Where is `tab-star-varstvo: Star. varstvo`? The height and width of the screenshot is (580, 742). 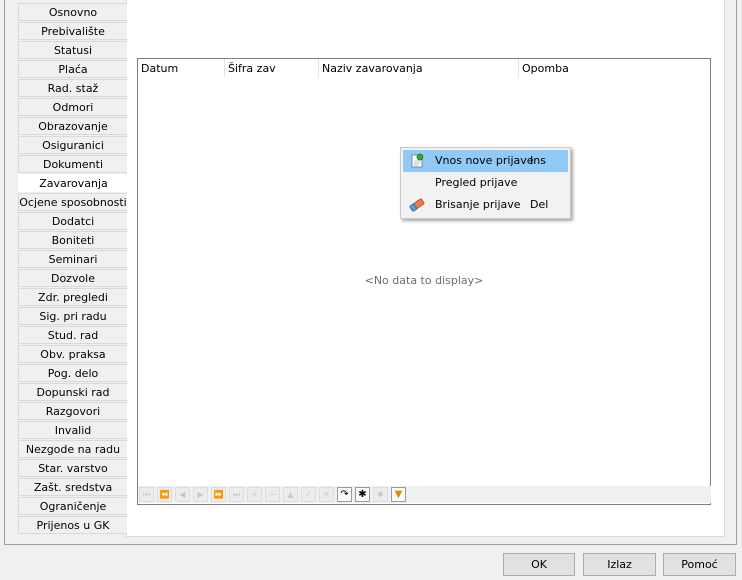
tab-star-varstvo: Star. varstvo is located at coordinates (72, 468).